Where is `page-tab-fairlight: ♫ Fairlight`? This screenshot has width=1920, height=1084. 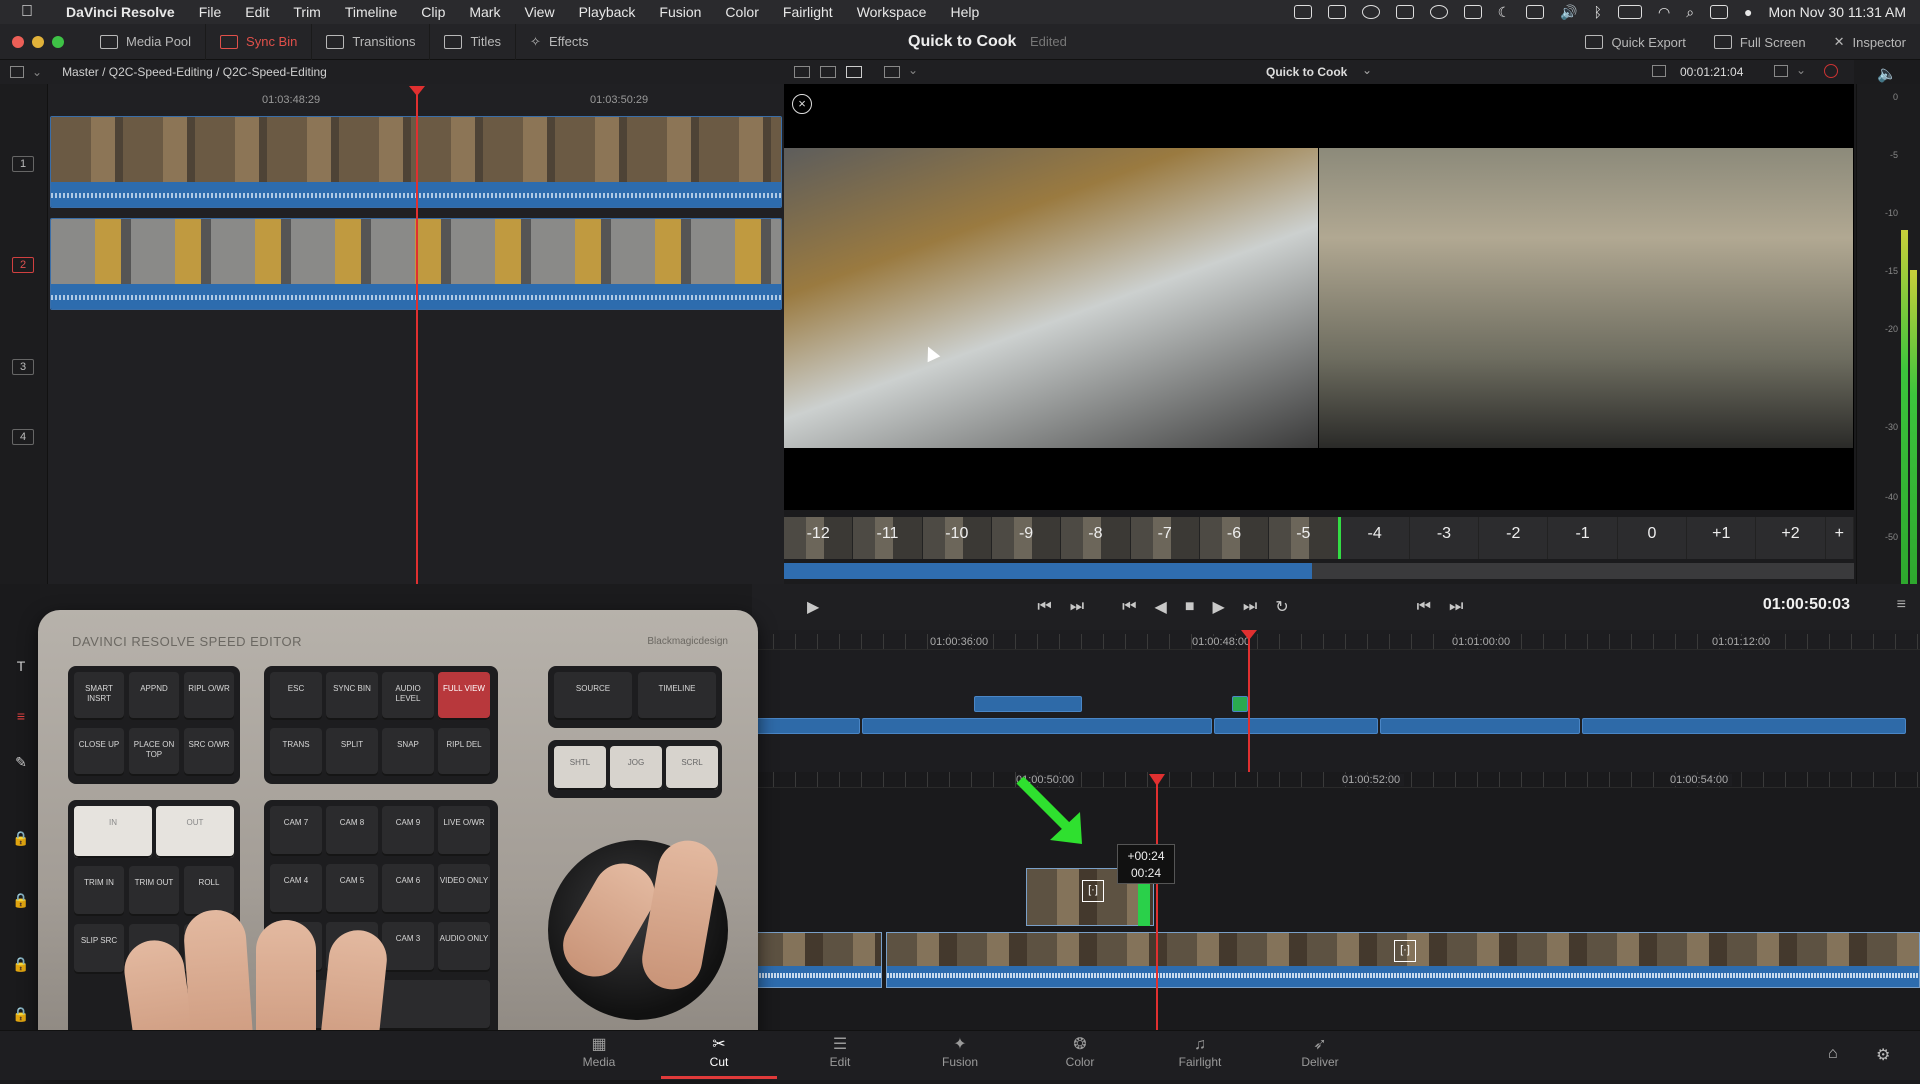 page-tab-fairlight: ♫ Fairlight is located at coordinates (1200, 1052).